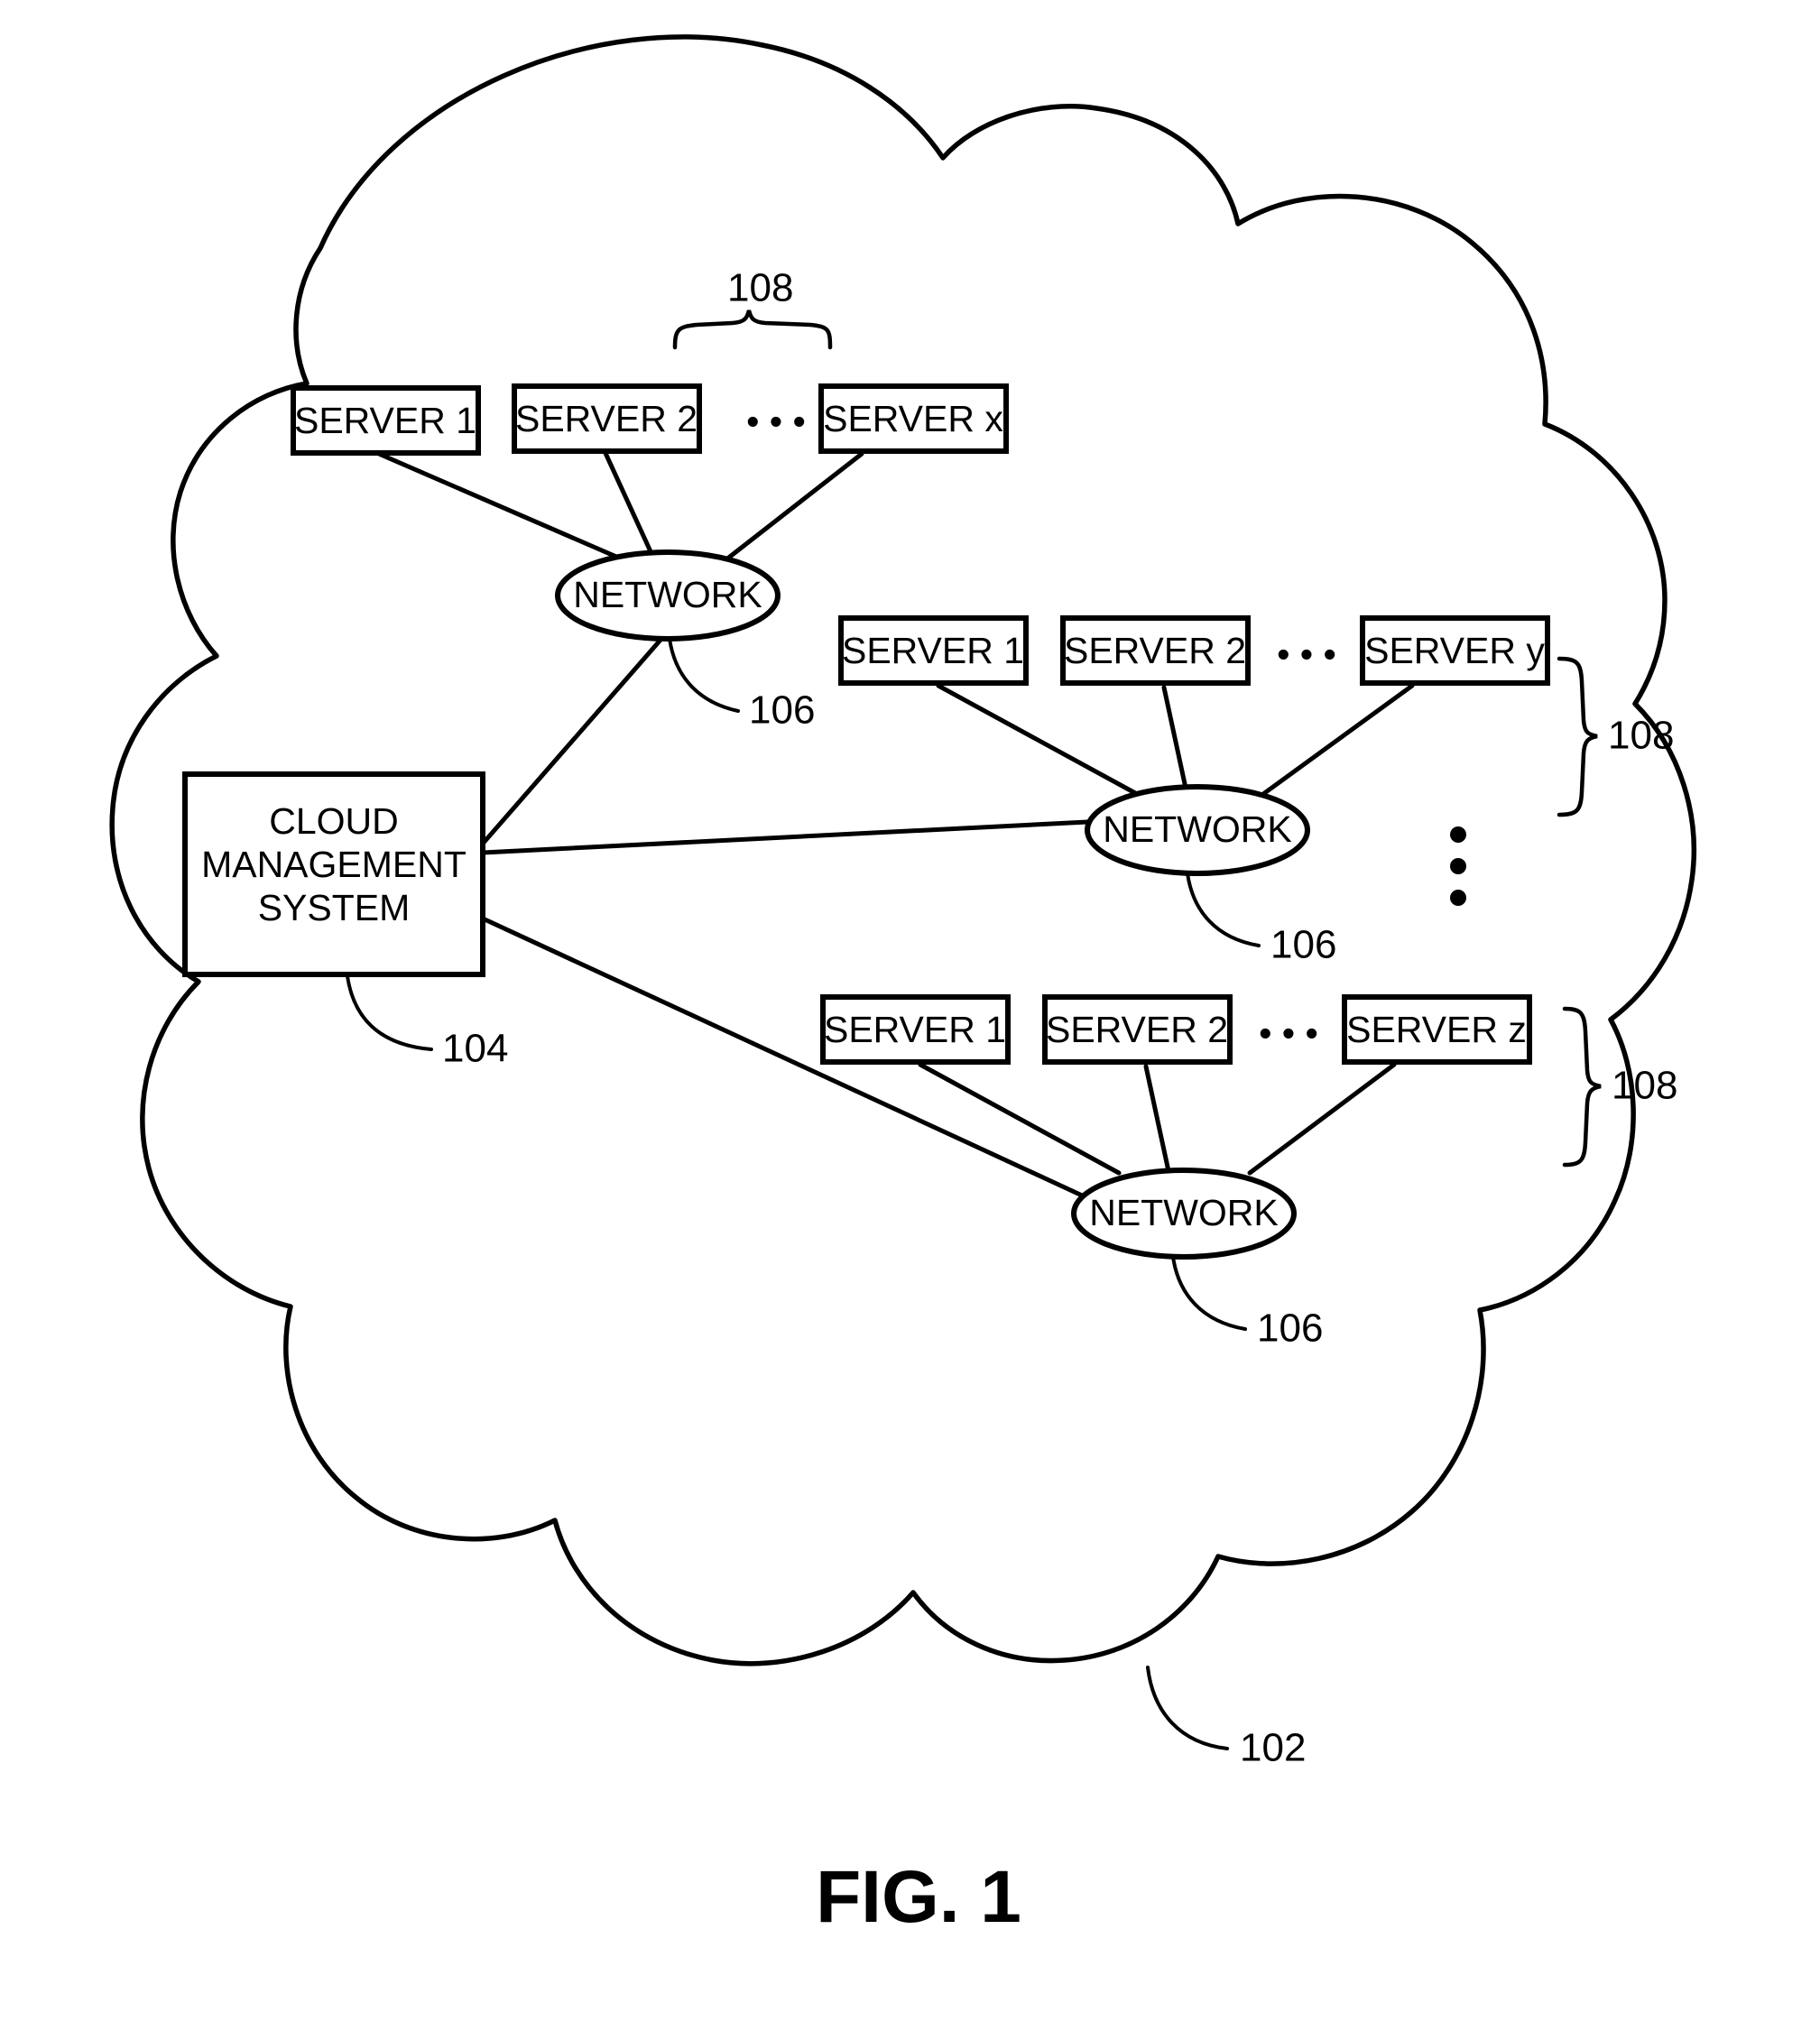 Image resolution: width=1820 pixels, height=2031 pixels. I want to click on server-label-g1-2: SERVER 2, so click(606, 419).